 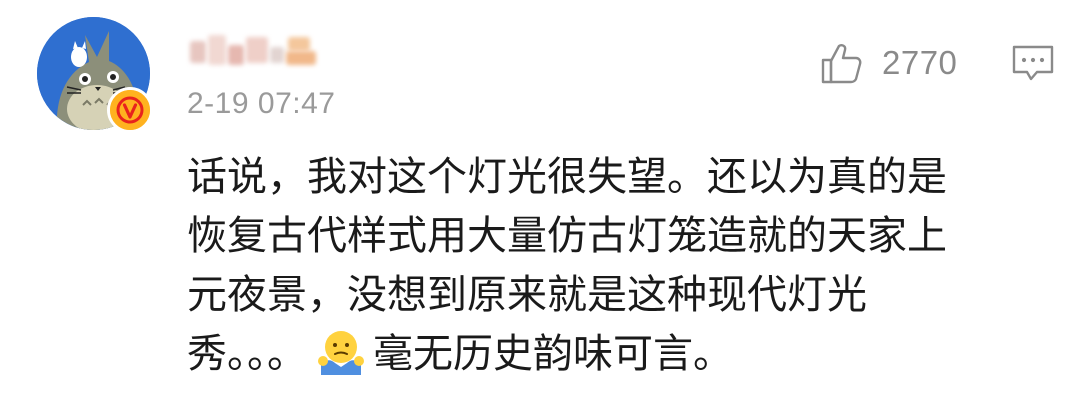 I want to click on comment-text-line: 元夜景，没想到原来就是这种现代灯光, so click(x=527, y=295).